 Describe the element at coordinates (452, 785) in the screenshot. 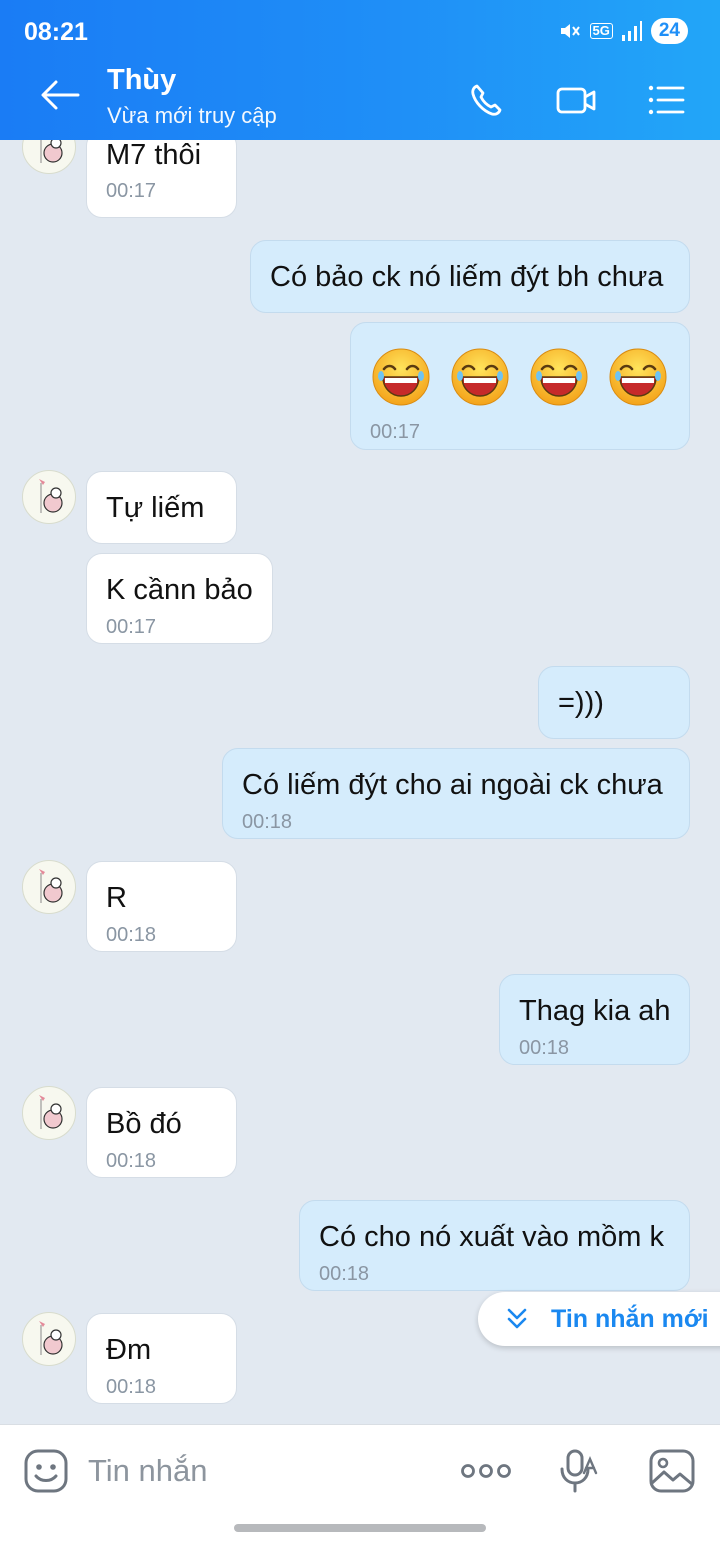

I see `message-text: Có liếm đýt cho ai ngoài ck chưa` at that location.